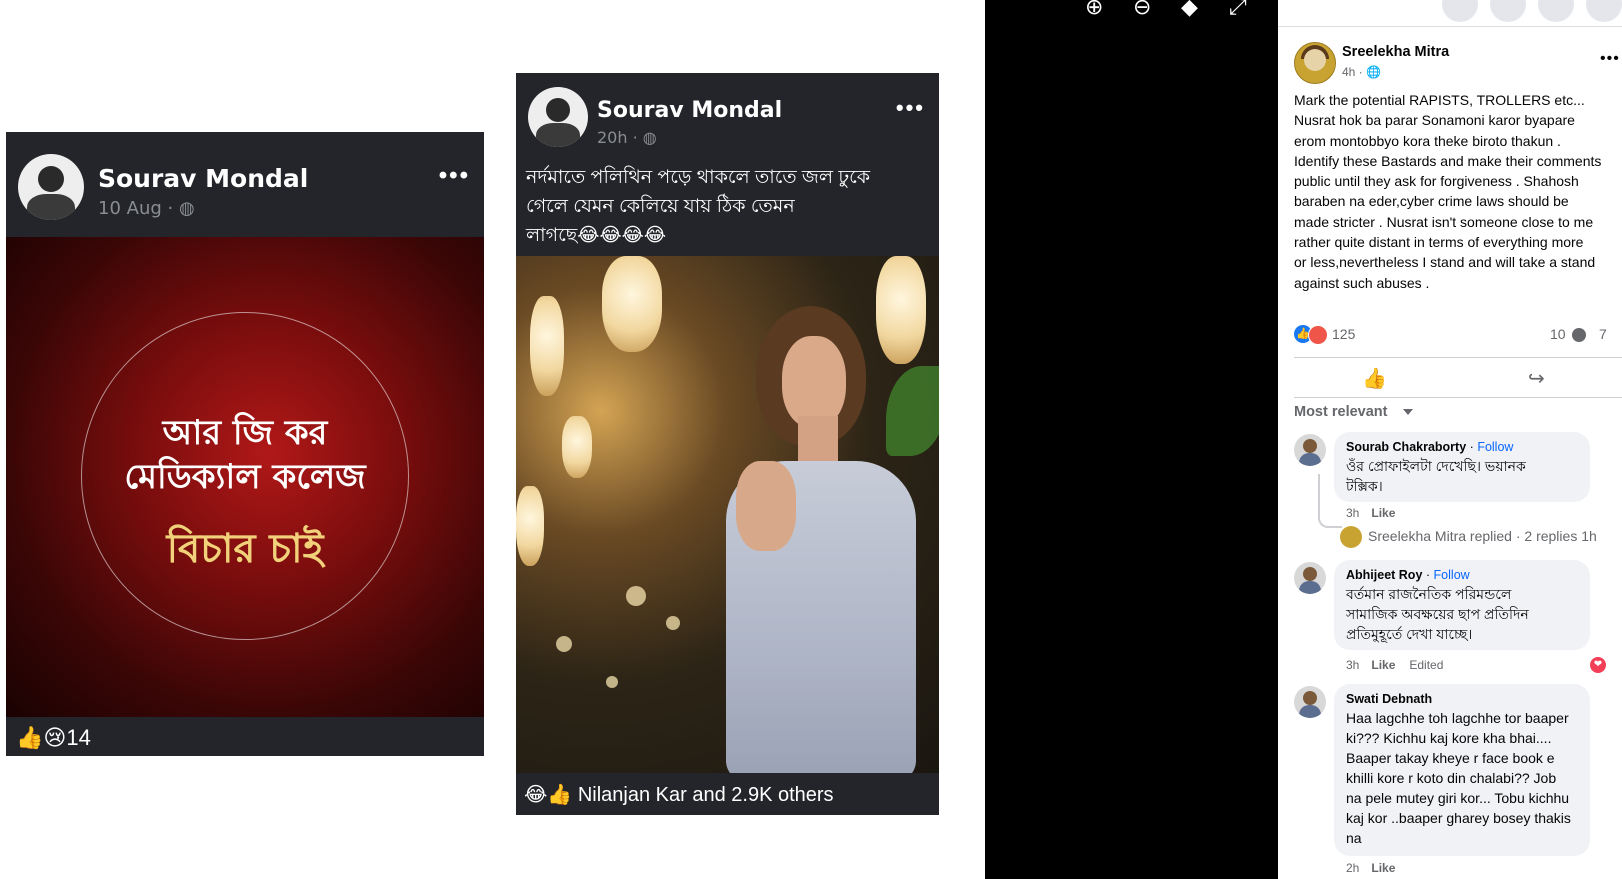 The image size is (1622, 879). I want to click on reply-avatar, so click(1351, 537).